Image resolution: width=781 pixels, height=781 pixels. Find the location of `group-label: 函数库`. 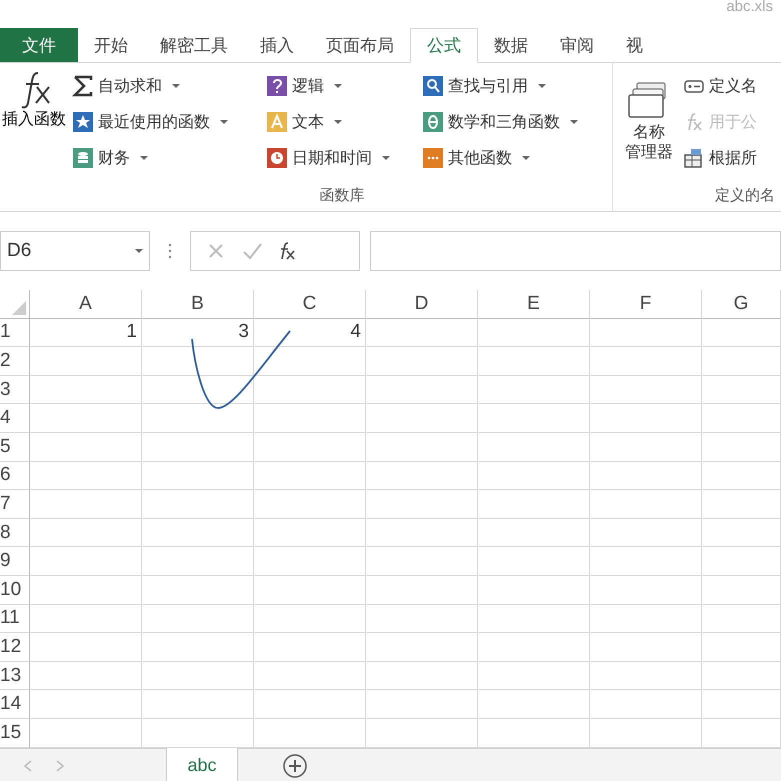

group-label: 函数库 is located at coordinates (342, 196).